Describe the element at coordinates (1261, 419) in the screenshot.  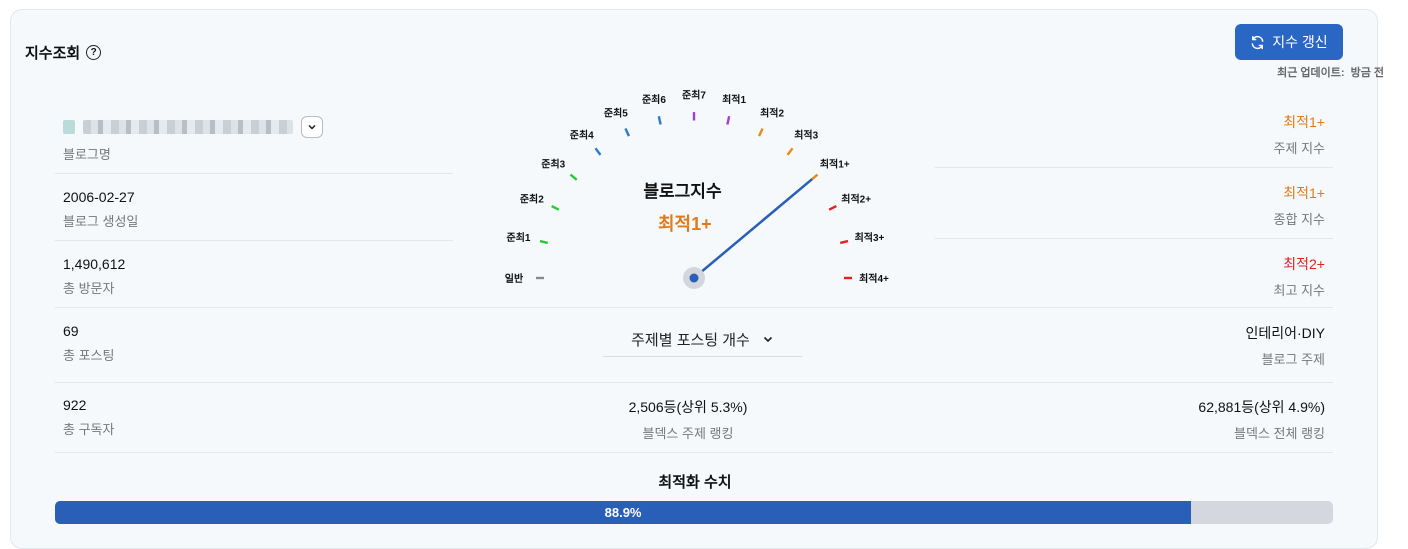
I see `stat-total-ranking: 62,881등(상위 4.9%) 블덱스 전체 랭킹` at that location.